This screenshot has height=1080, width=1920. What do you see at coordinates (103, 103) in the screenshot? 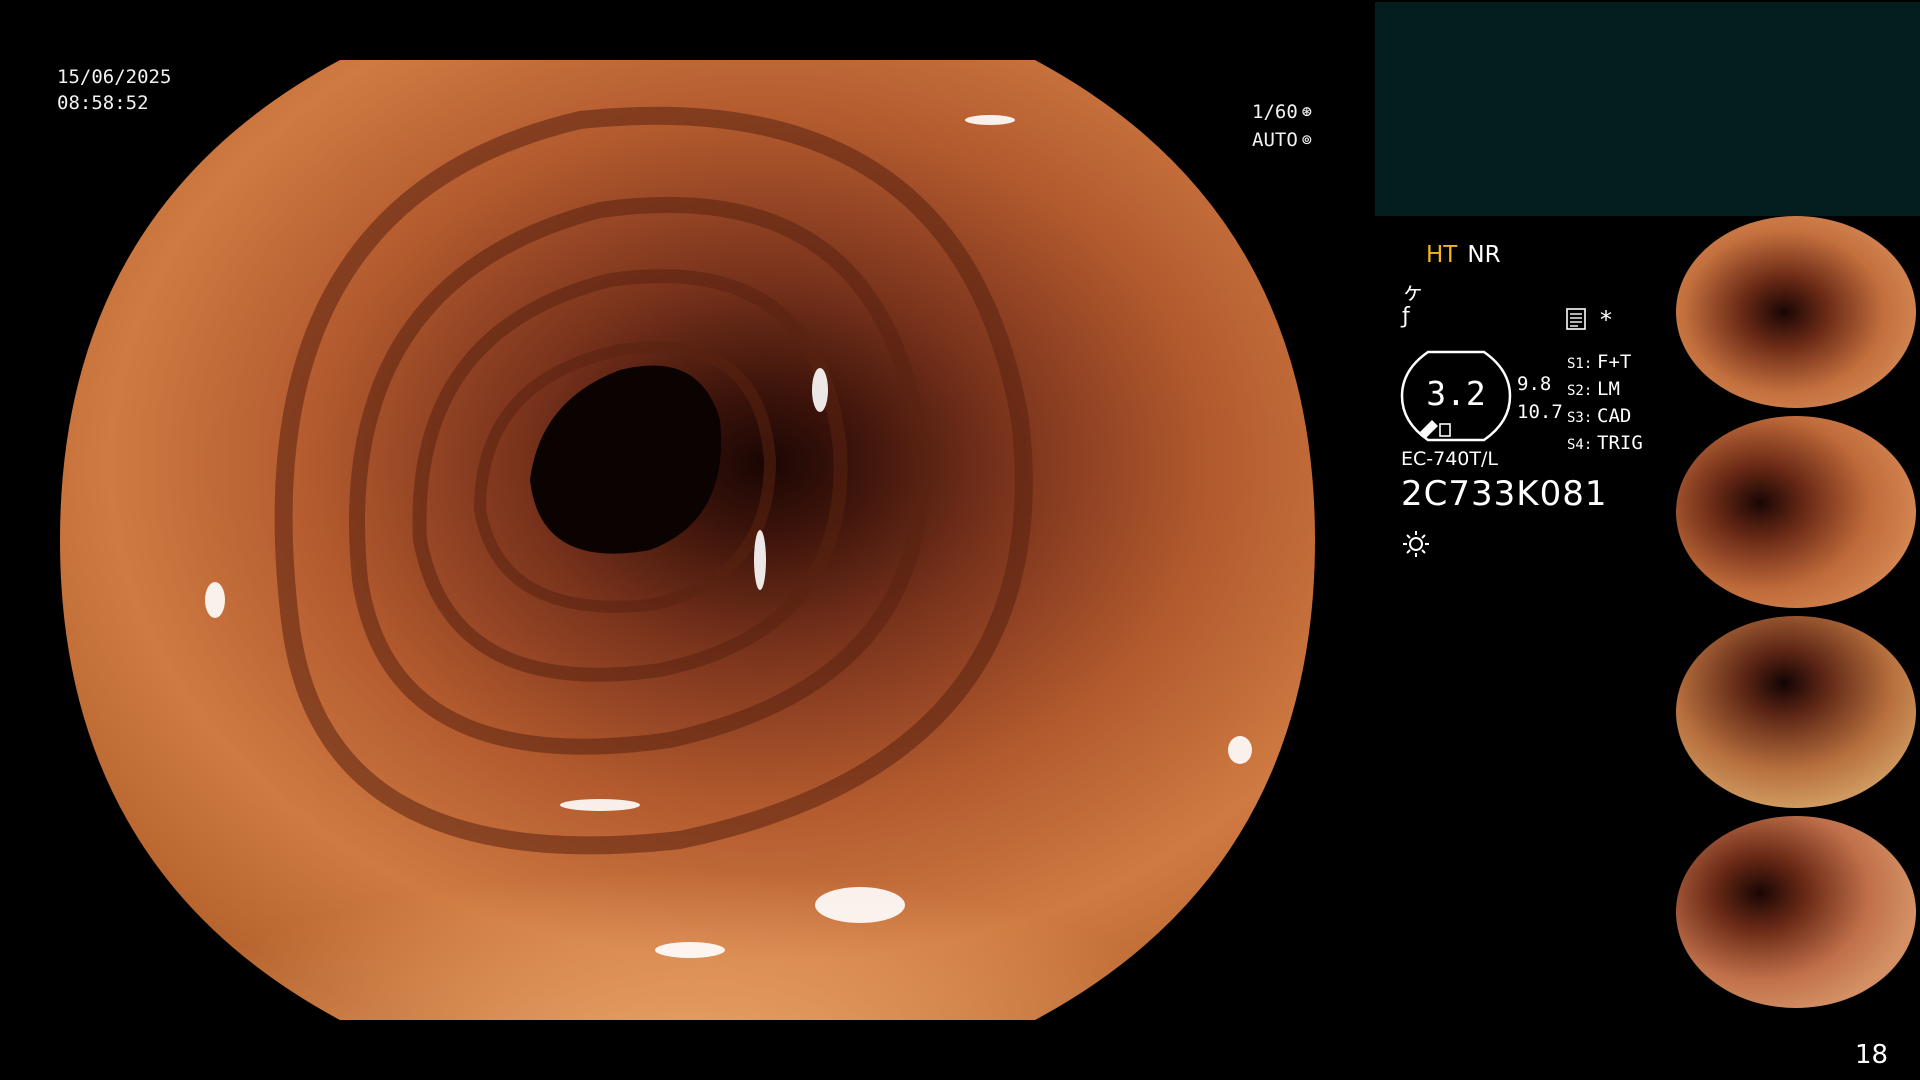
I see `time-text: 08:58:52` at bounding box center [103, 103].